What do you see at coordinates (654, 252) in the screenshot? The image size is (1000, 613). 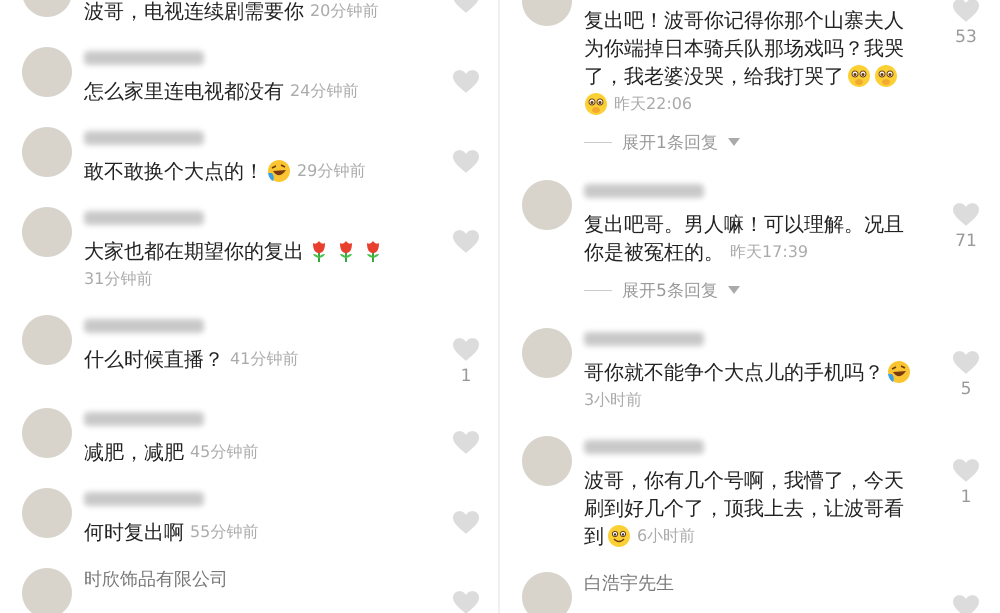 I see `comment-text: 你是被冤枉的。` at bounding box center [654, 252].